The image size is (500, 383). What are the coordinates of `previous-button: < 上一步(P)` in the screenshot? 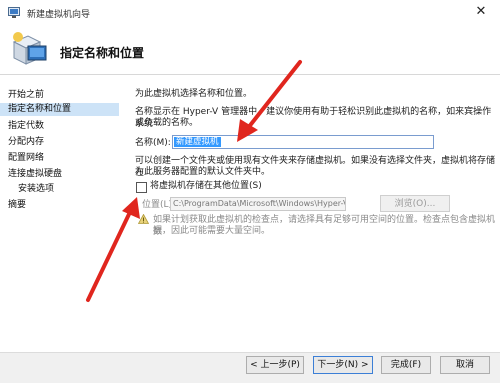 It's located at (275, 365).